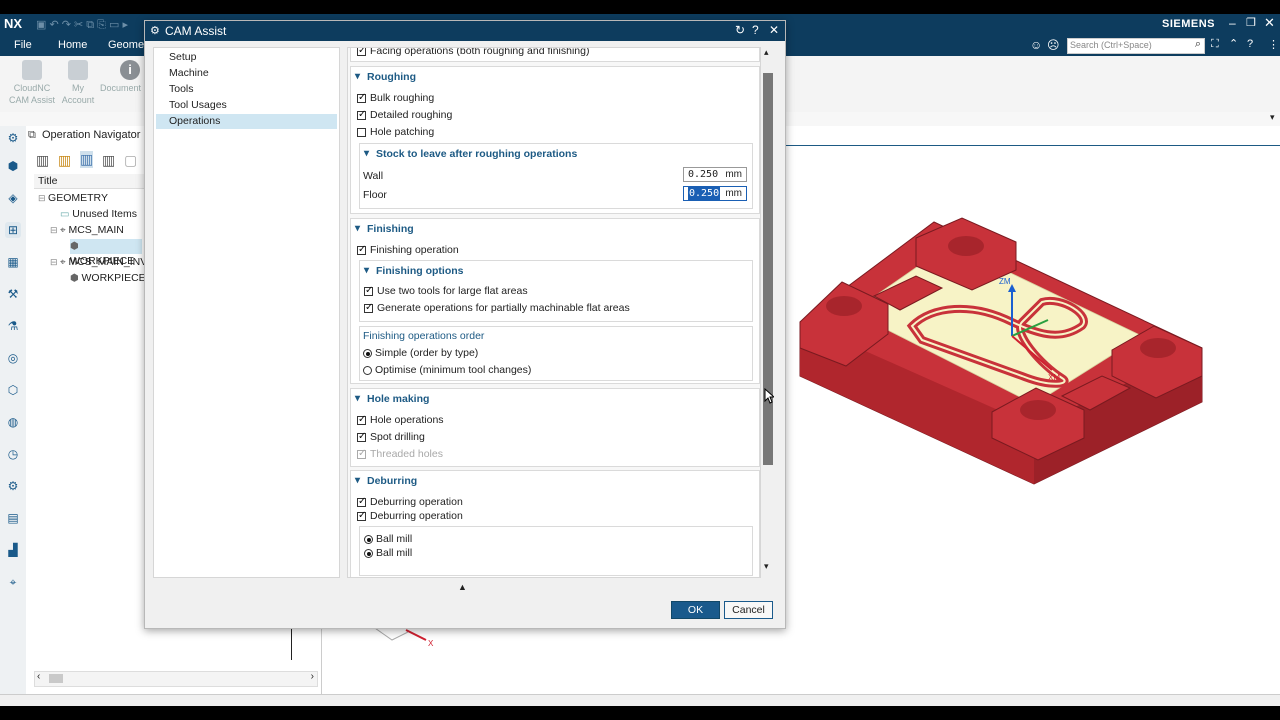 This screenshot has width=1280, height=720. I want to click on hole-operations-label: Hole operations, so click(407, 420).